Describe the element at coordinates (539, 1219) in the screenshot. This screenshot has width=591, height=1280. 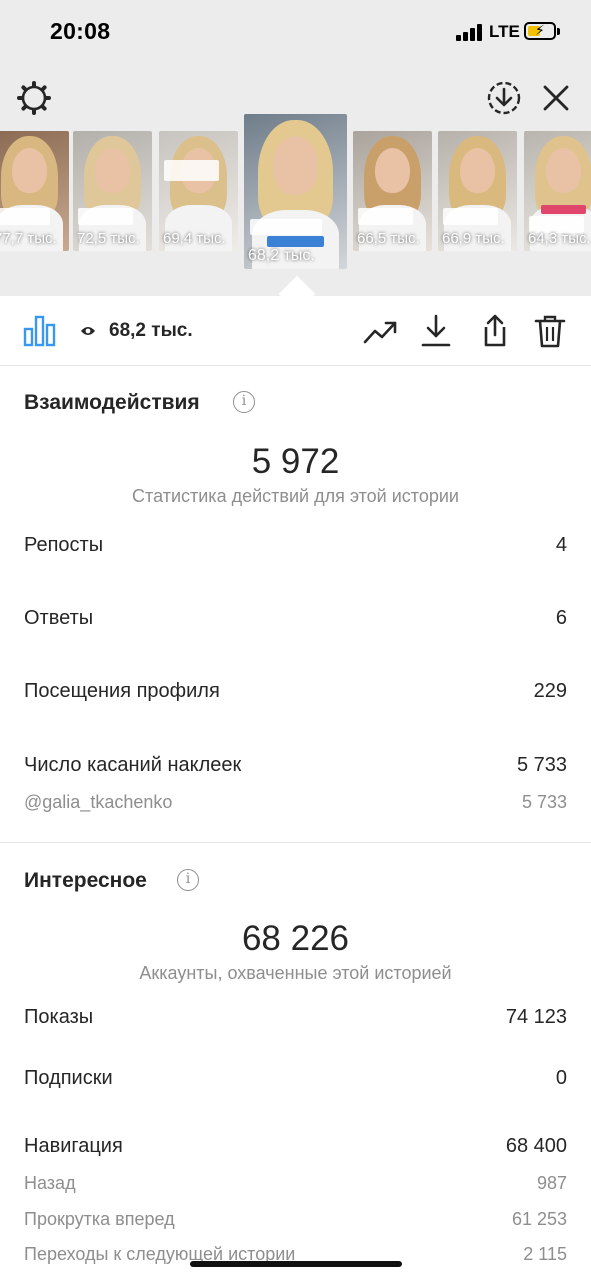
I see `forward-value: 61 253` at that location.